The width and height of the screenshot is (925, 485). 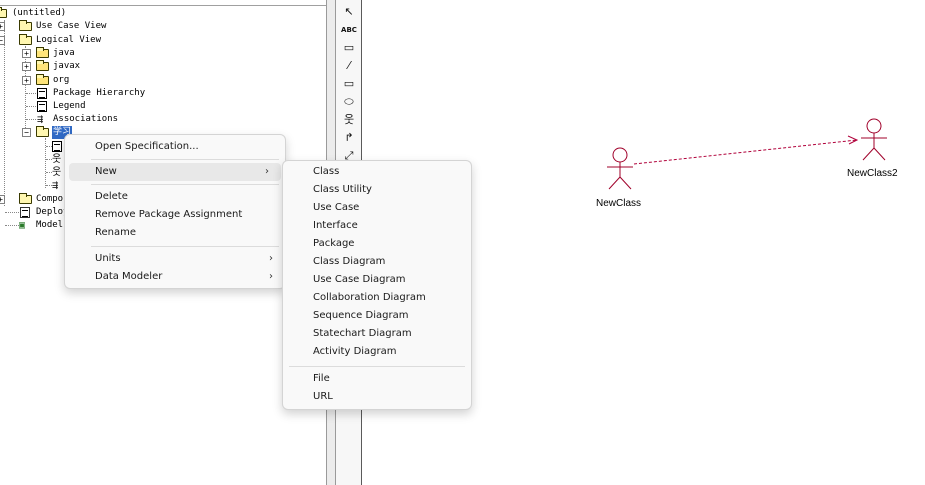 I want to click on submenu-item-collaboration-diagram: Collaboration Diagram, so click(x=377, y=298).